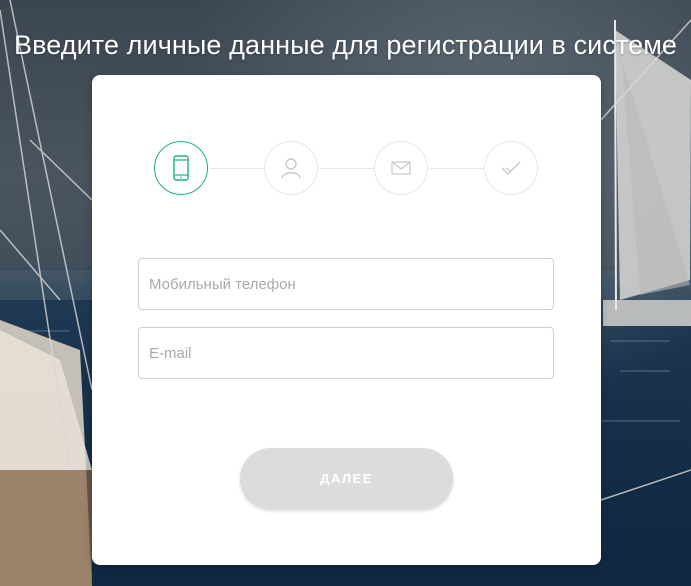 The height and width of the screenshot is (586, 691). I want to click on mobile-phone-icon, so click(181, 168).